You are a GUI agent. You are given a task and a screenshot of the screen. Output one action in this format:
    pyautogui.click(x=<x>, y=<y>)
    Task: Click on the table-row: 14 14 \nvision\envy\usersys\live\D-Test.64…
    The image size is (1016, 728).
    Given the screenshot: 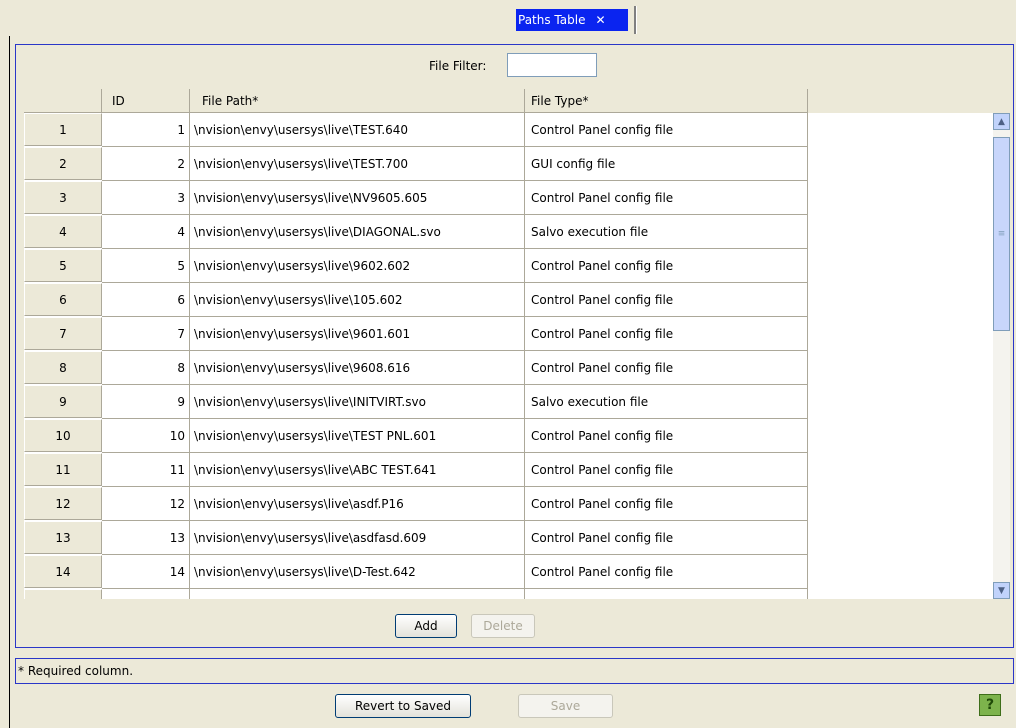 What is the action you would take?
    pyautogui.click(x=416, y=572)
    